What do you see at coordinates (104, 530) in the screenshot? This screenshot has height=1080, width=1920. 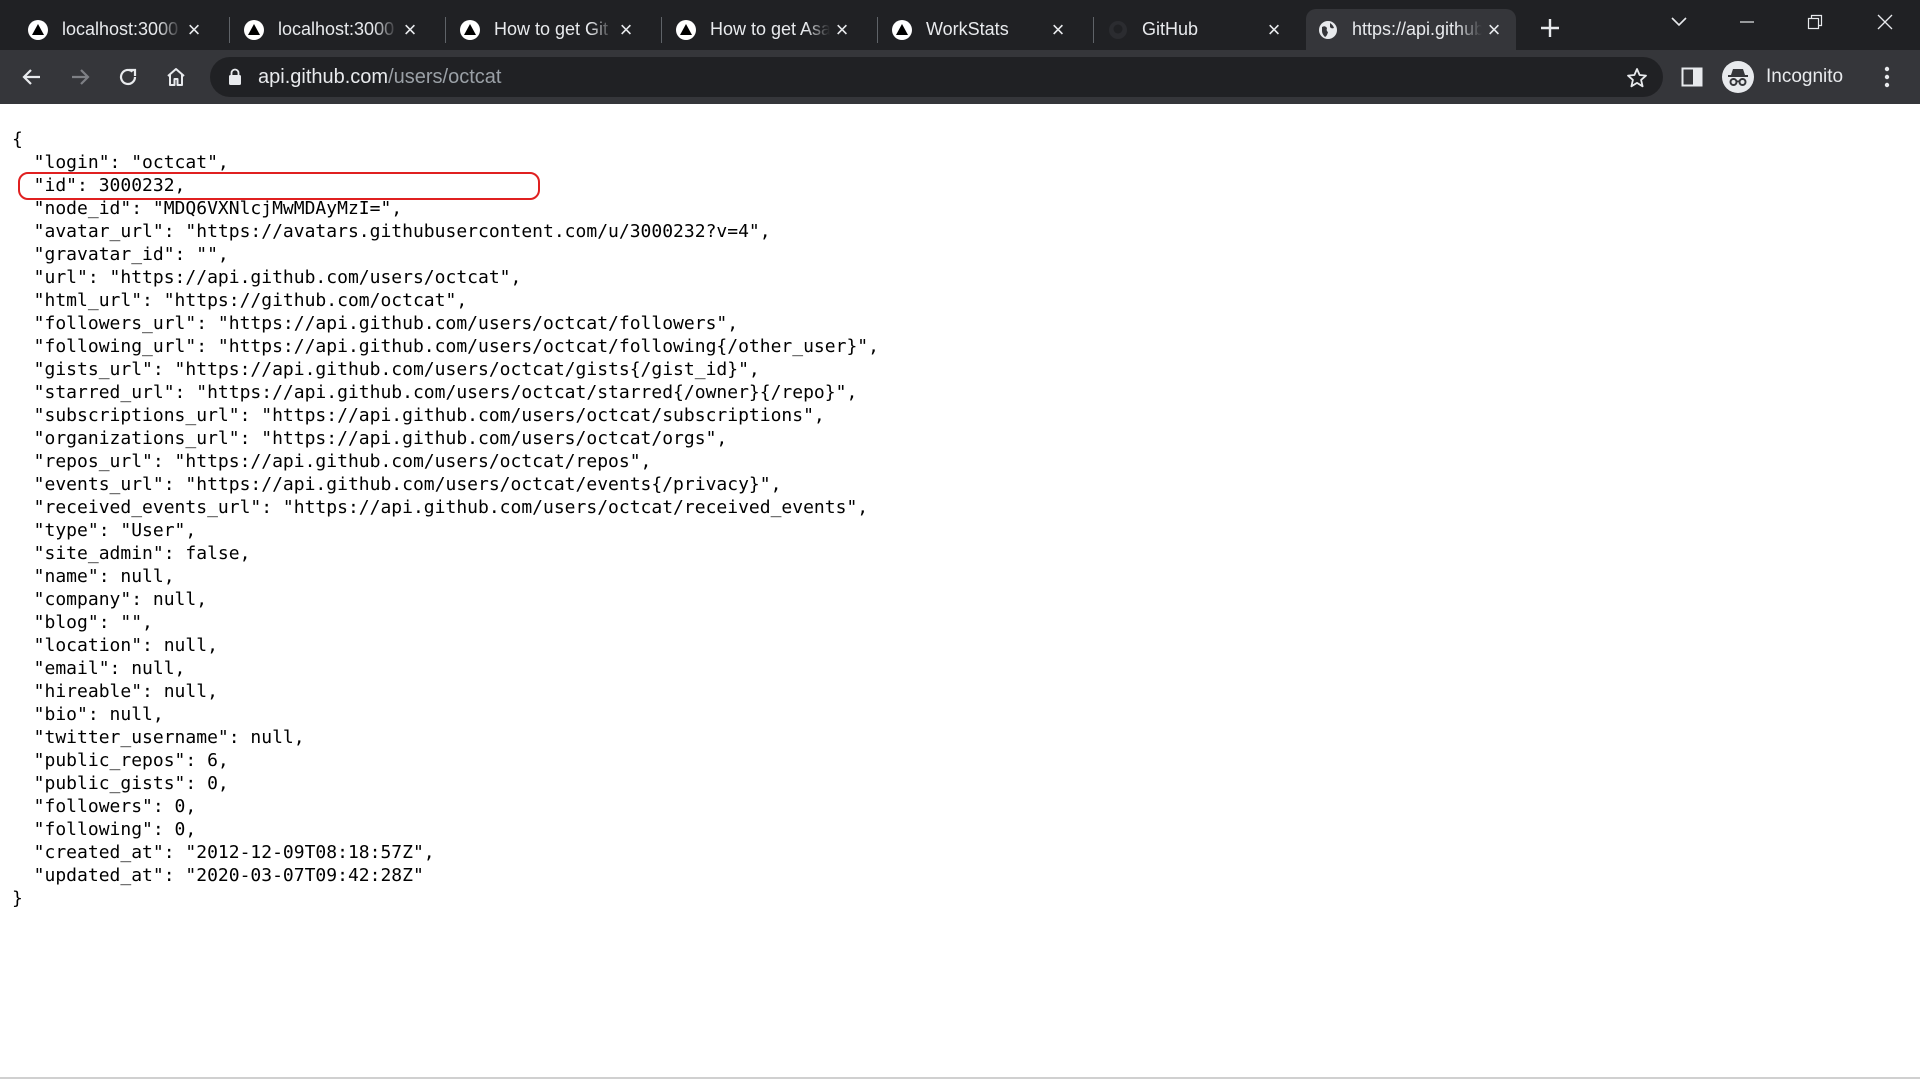 I see `json-line-type: "type": "User",` at bounding box center [104, 530].